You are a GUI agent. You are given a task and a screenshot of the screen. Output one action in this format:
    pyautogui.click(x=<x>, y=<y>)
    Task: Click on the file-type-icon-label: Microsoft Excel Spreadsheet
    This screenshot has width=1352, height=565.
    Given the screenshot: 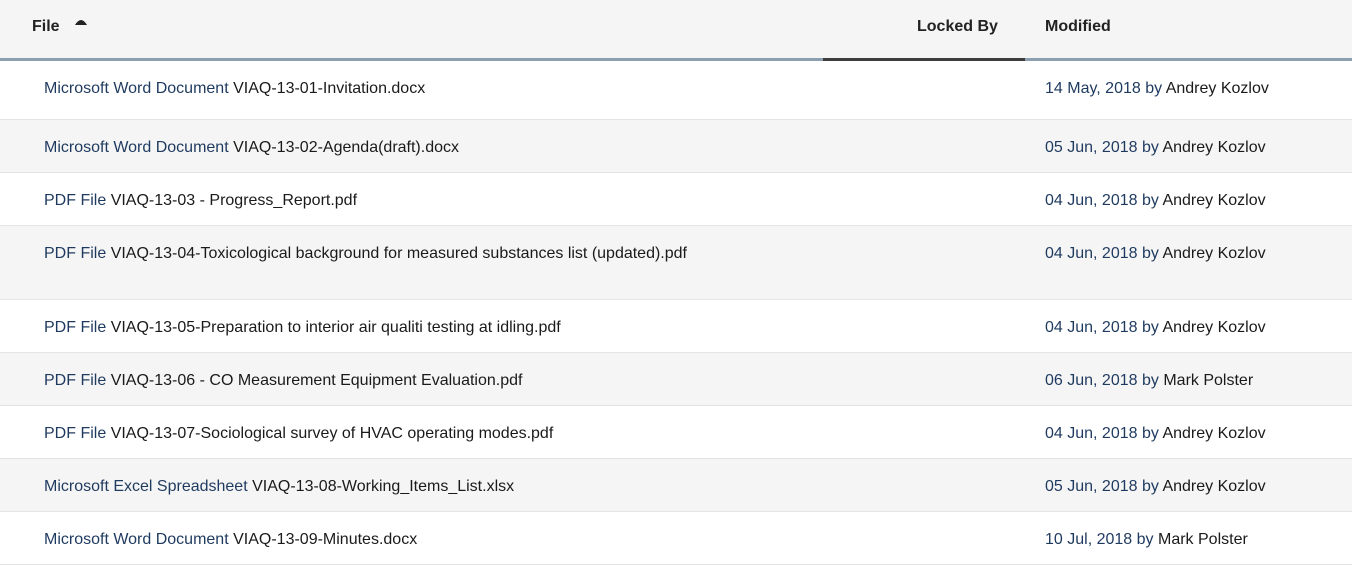 What is the action you would take?
    pyautogui.click(x=146, y=486)
    